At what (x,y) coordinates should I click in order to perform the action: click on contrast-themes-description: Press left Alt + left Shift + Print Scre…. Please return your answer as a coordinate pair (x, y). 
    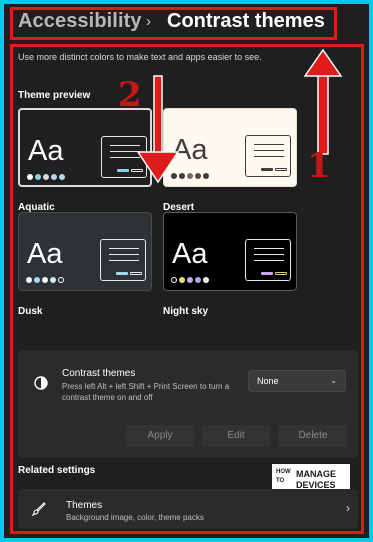
    Looking at the image, I should click on (146, 392).